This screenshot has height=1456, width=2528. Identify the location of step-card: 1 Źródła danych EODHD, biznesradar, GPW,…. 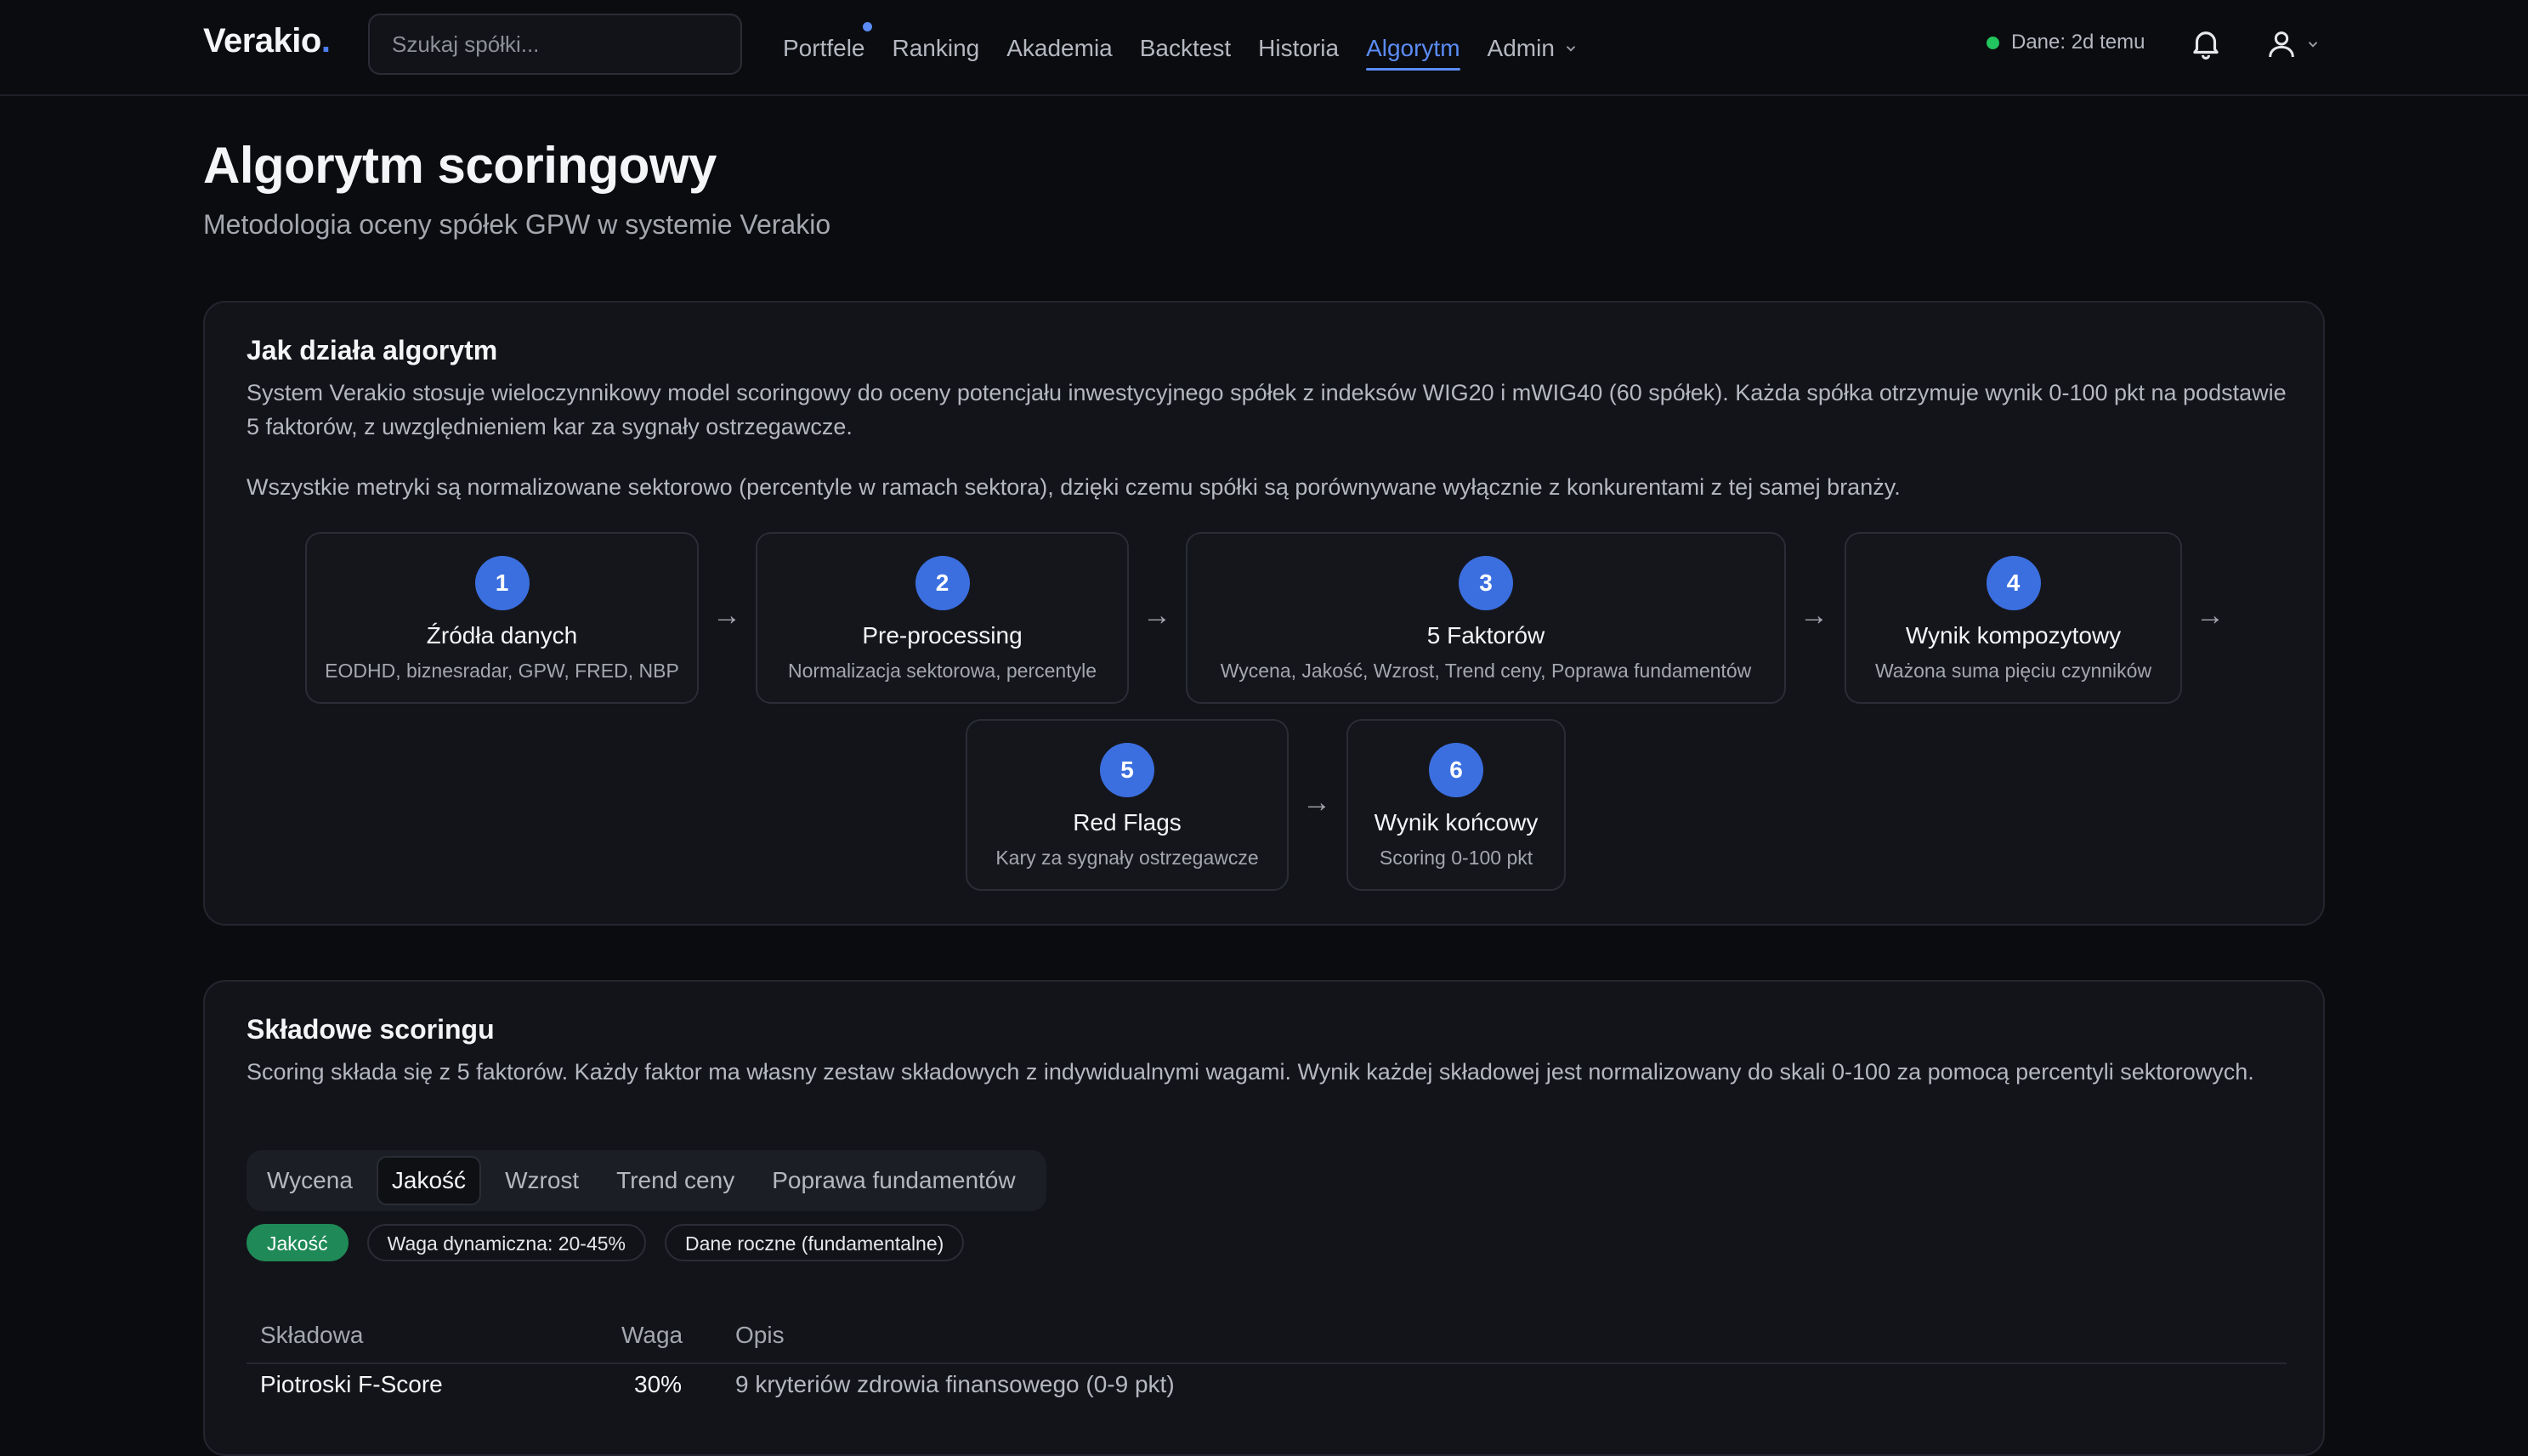
(502, 618).